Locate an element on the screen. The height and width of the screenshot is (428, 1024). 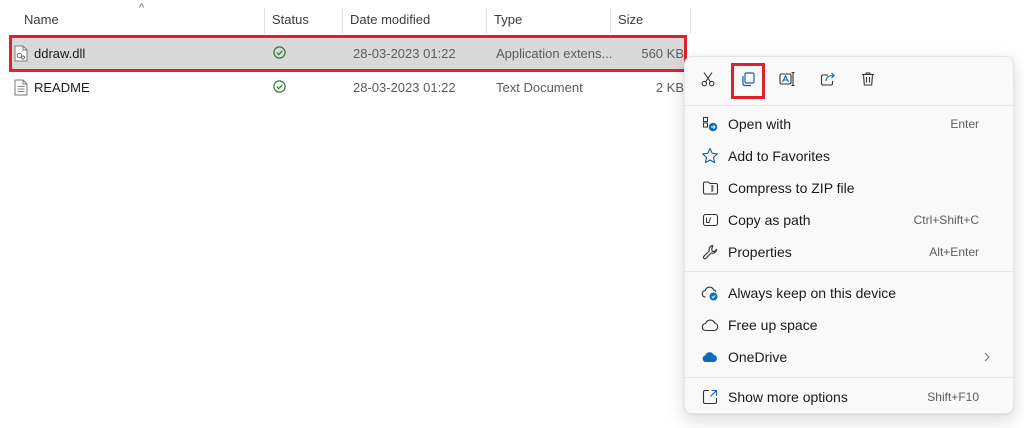
menu-item-onedrive: OneDrive is located at coordinates (849, 357).